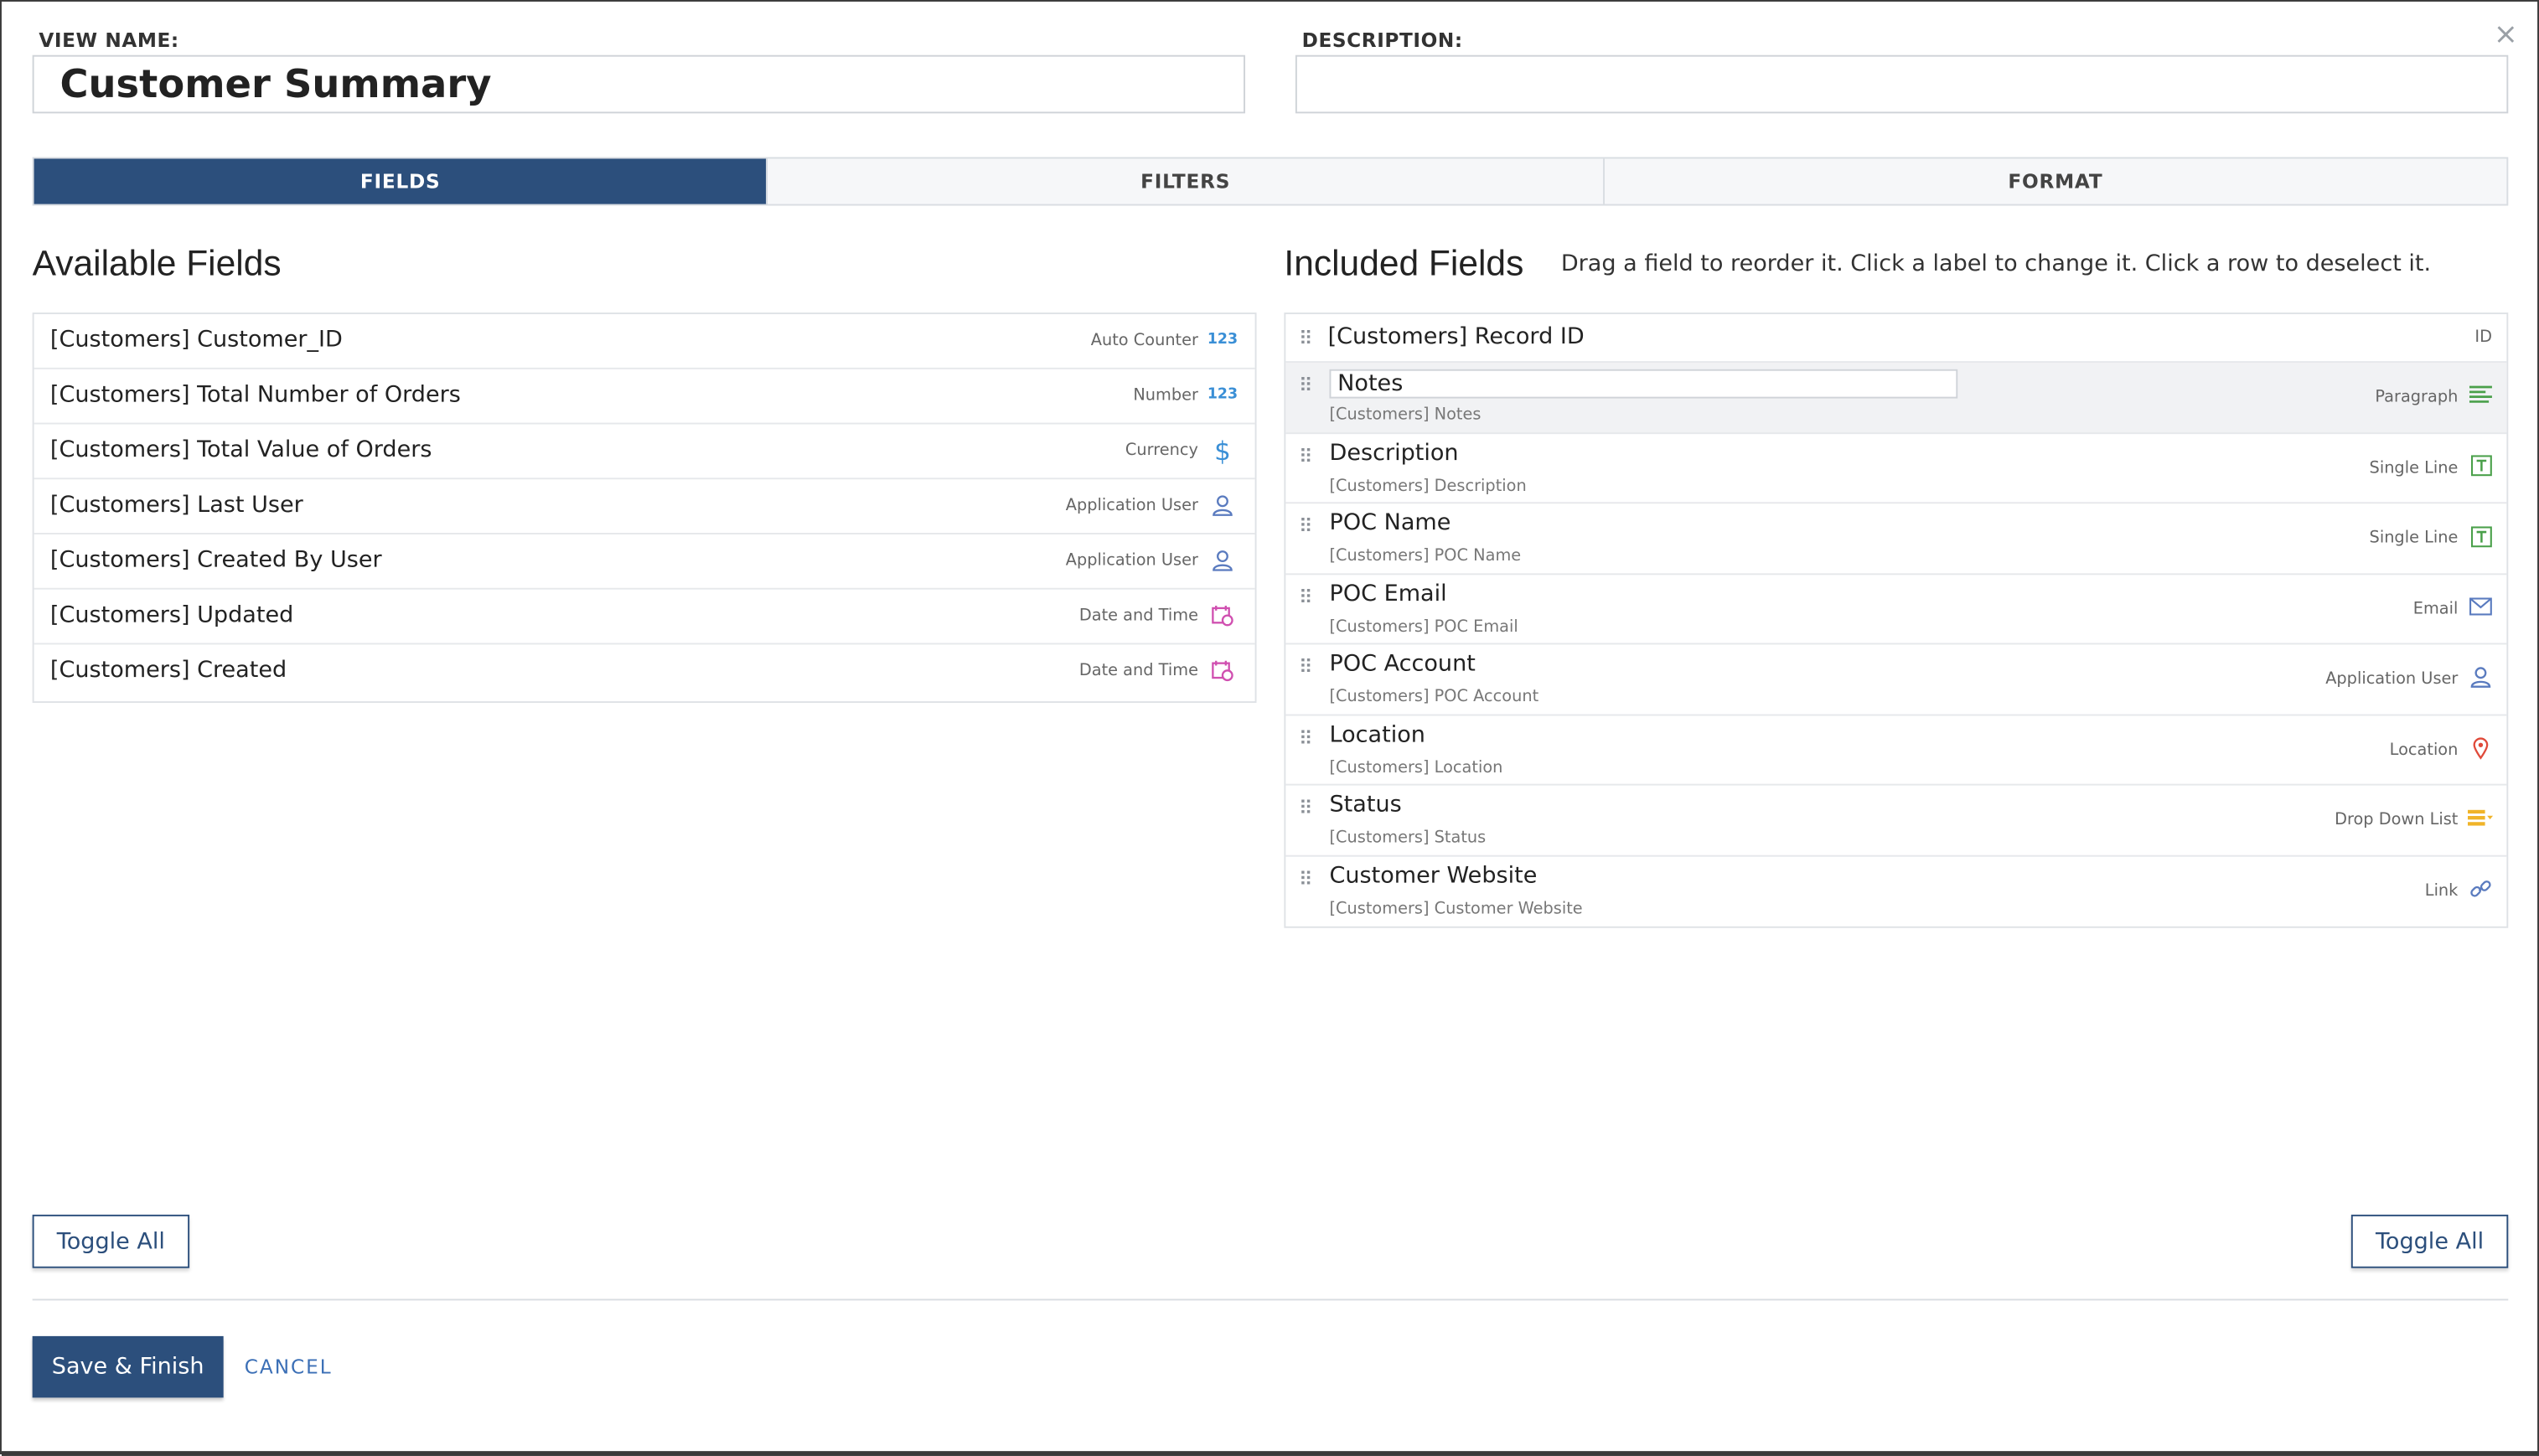 Image resolution: width=2539 pixels, height=1456 pixels. Describe the element at coordinates (1456, 337) in the screenshot. I see `included-field-label: [Customers] Record ID` at that location.